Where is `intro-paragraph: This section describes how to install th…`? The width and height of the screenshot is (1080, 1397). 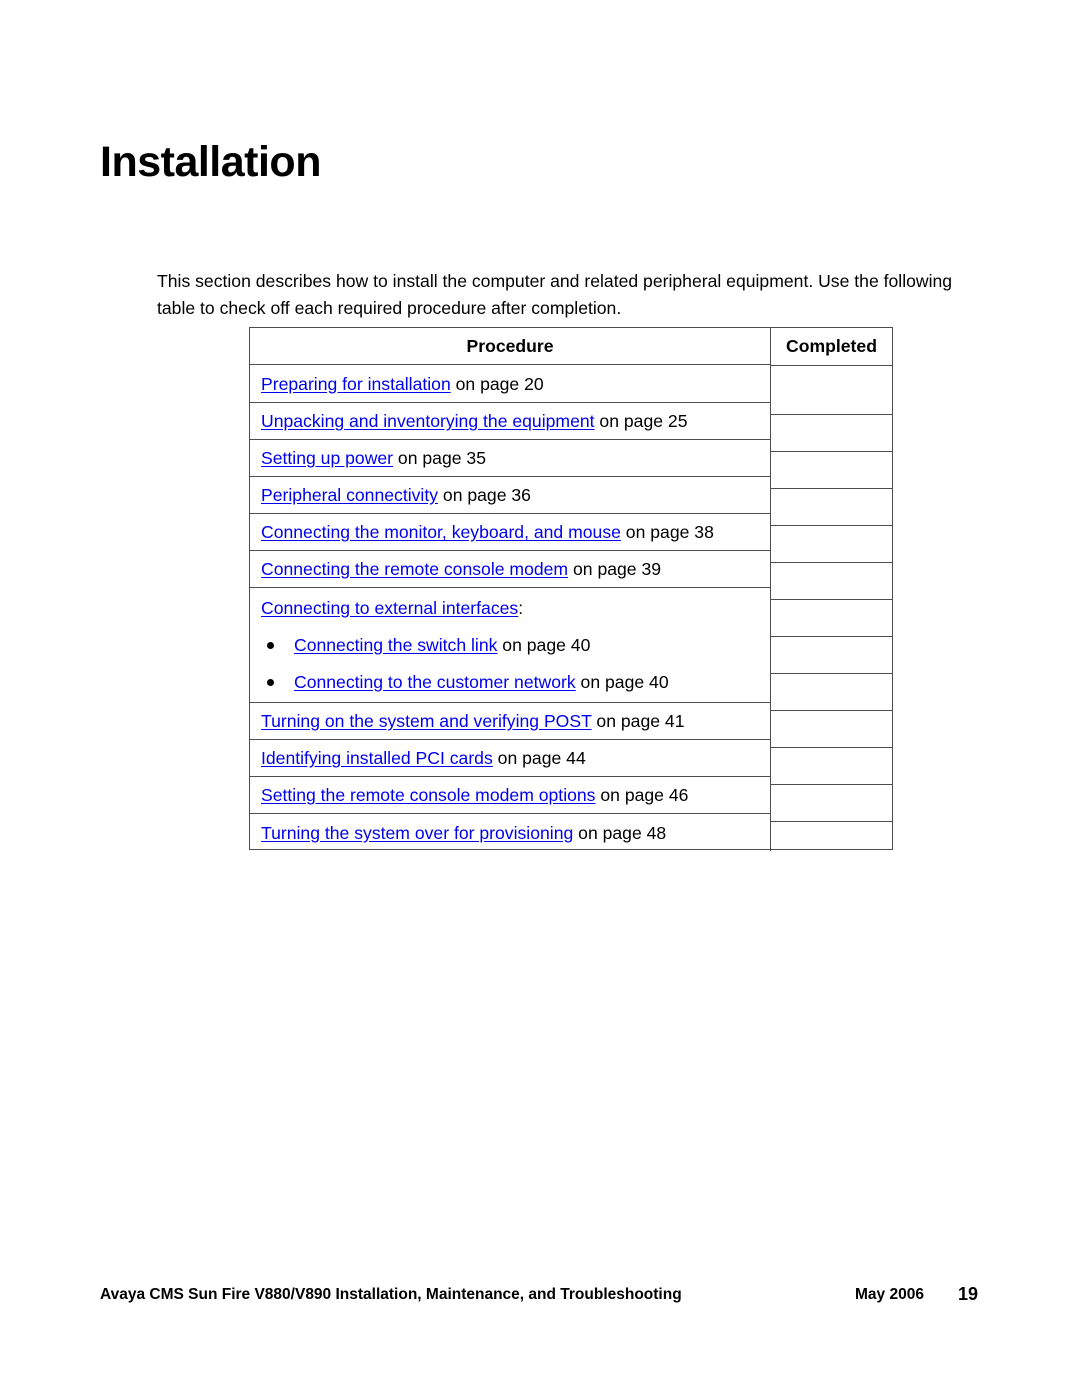
intro-paragraph: This section describes how to install th… is located at coordinates (555, 294).